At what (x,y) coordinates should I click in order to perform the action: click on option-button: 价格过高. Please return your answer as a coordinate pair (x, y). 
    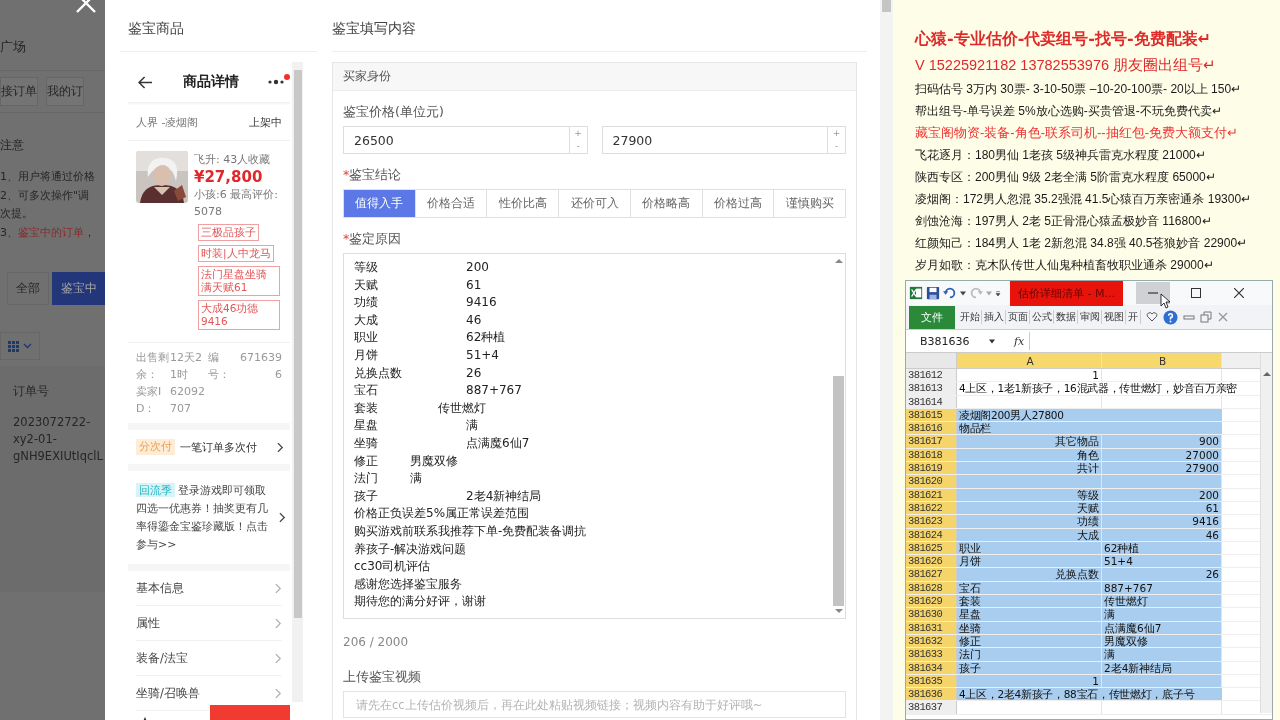
    Looking at the image, I should click on (737, 203).